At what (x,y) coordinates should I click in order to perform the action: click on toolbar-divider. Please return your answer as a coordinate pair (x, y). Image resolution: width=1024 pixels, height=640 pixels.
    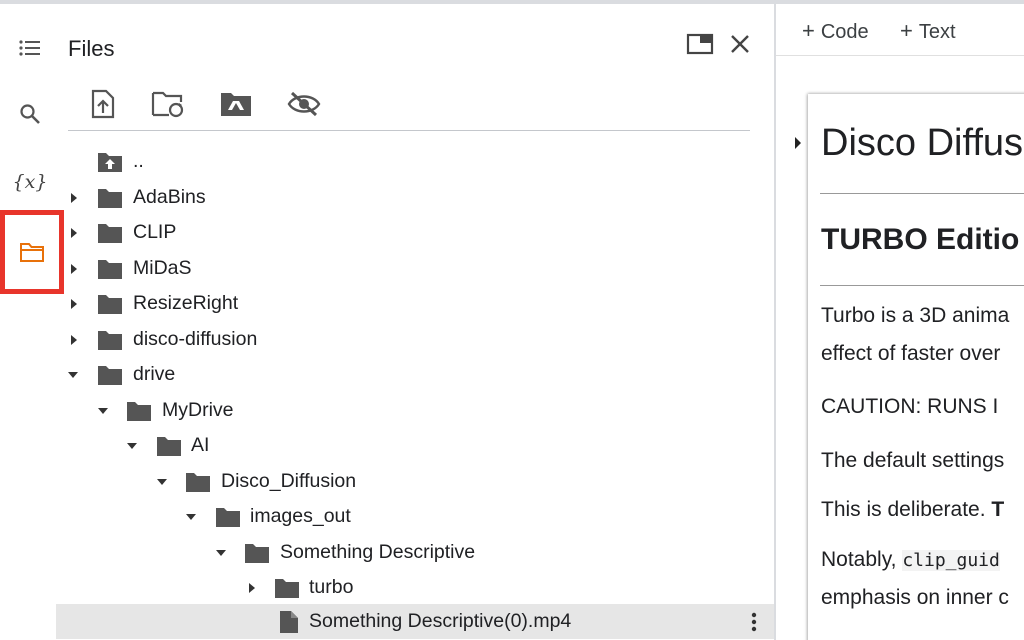
    Looking at the image, I should click on (409, 130).